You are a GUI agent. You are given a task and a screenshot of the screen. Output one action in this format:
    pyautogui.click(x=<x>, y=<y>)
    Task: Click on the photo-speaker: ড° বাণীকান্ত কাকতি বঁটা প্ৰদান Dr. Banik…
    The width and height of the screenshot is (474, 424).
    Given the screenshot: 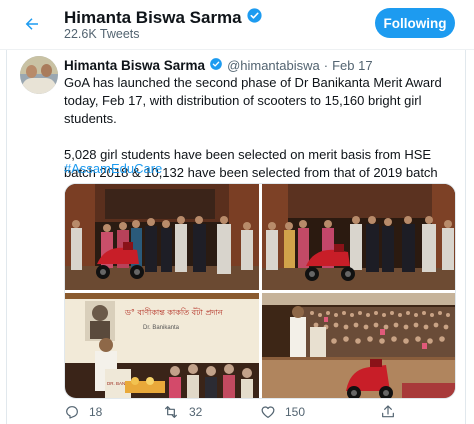 What is the action you would take?
    pyautogui.click(x=162, y=345)
    